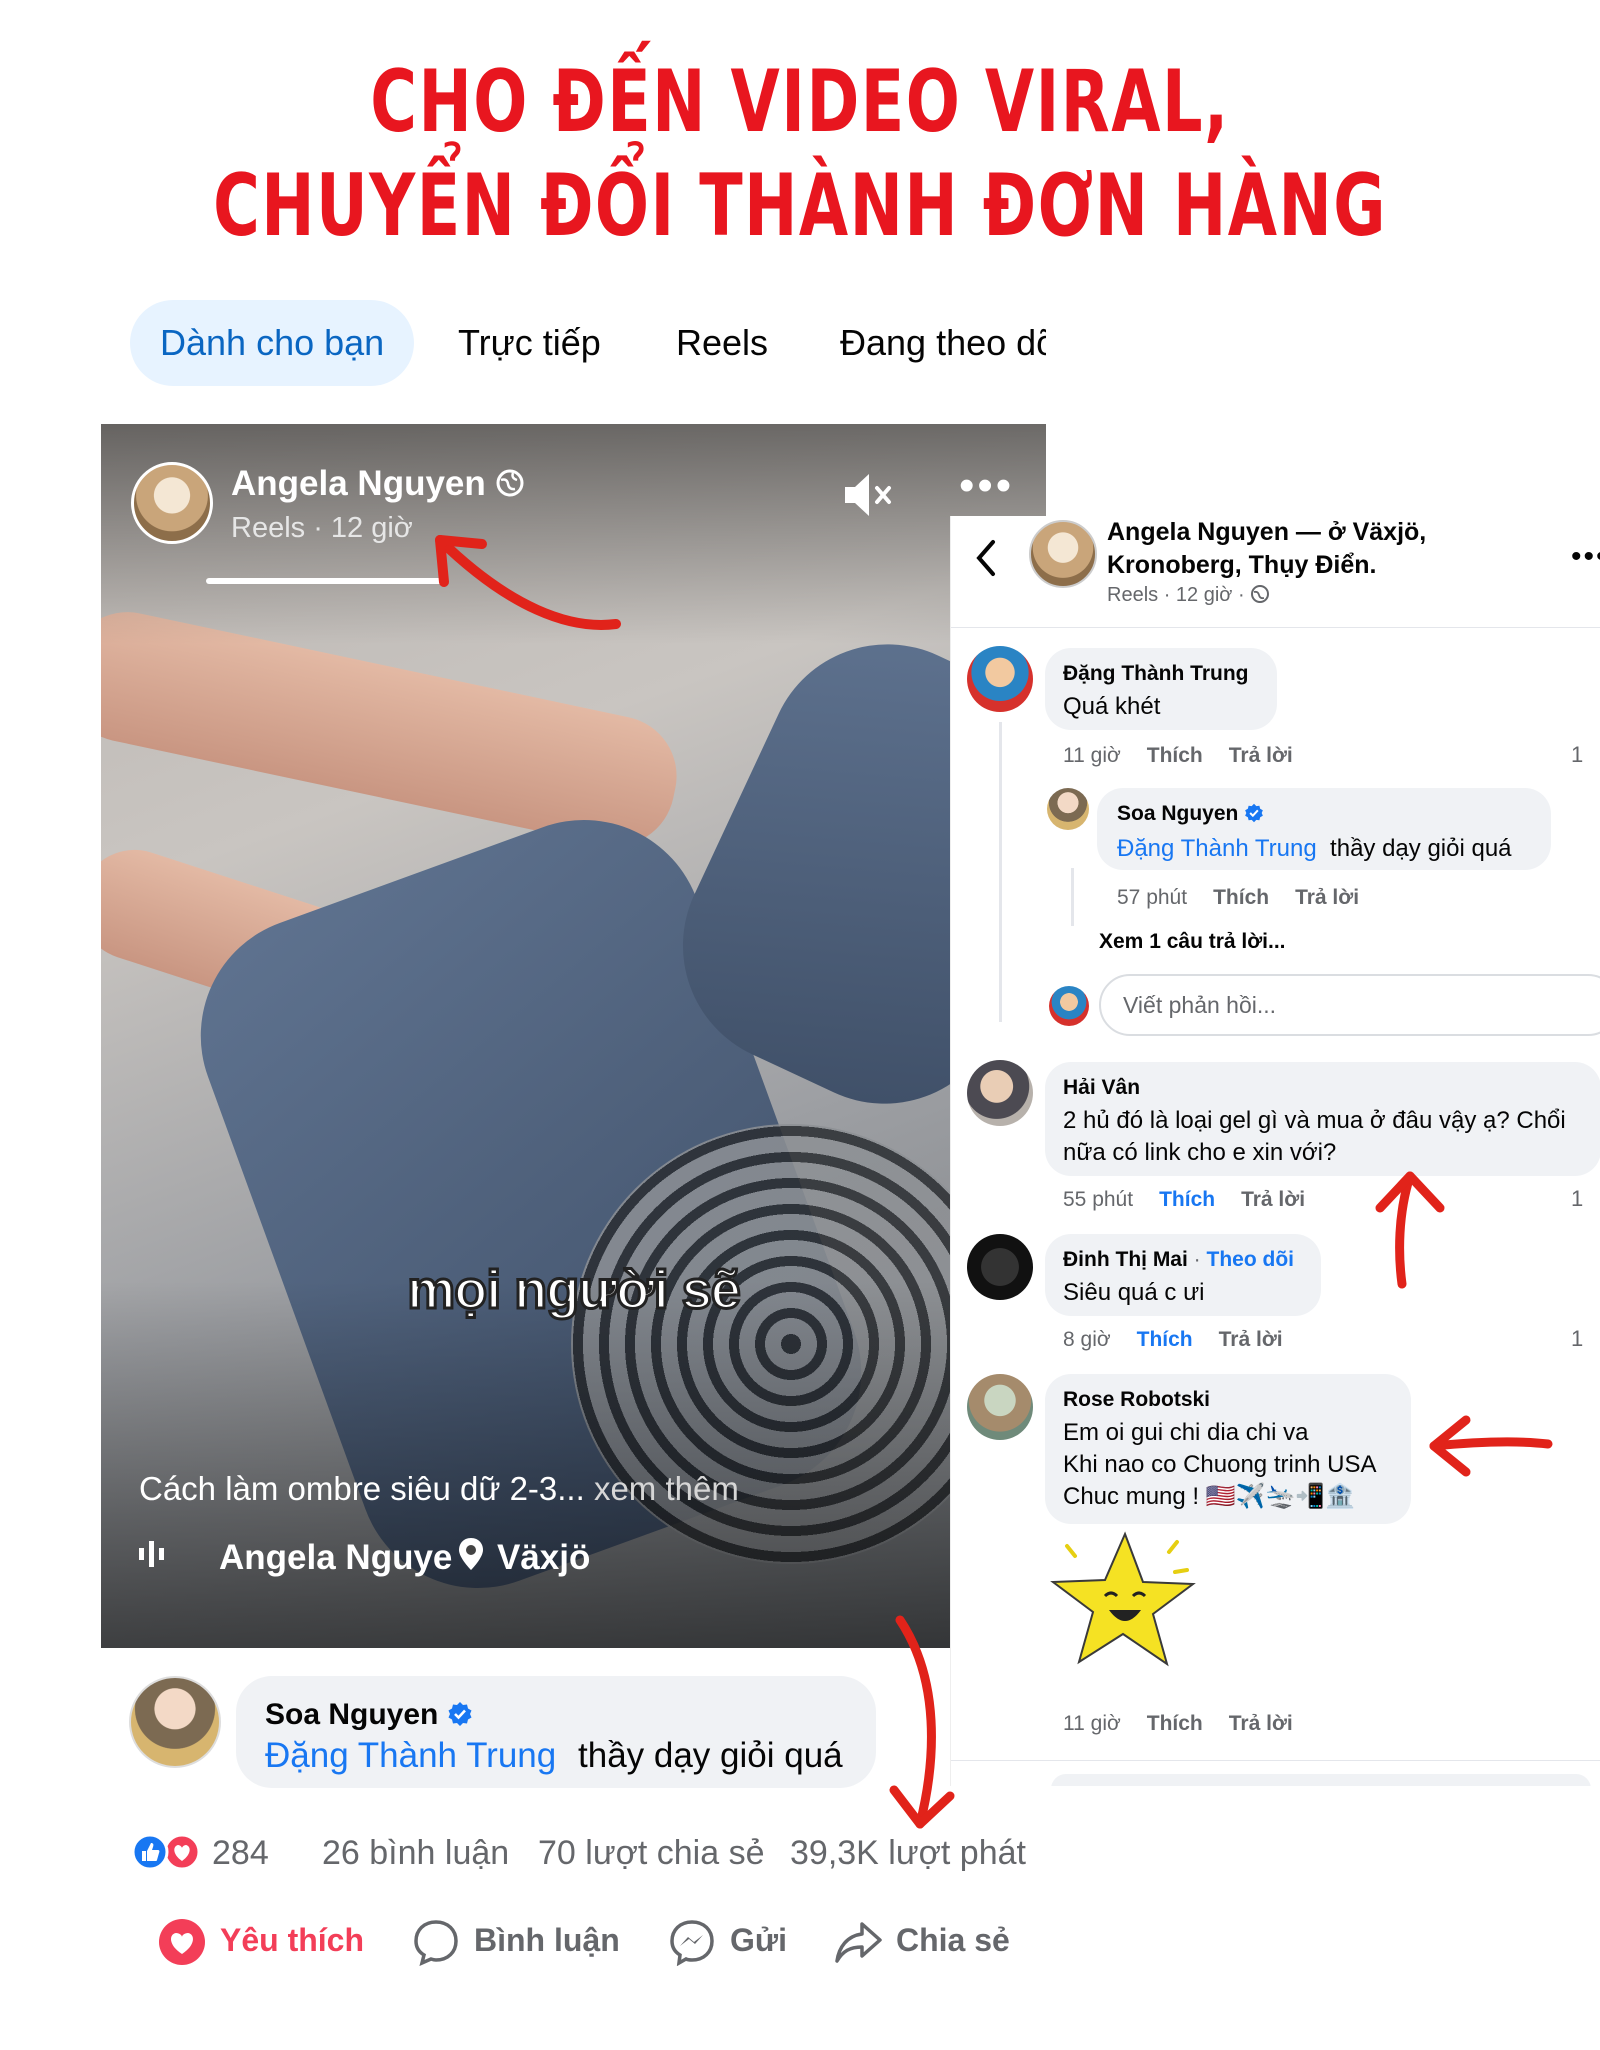 The image size is (1600, 2050). What do you see at coordinates (166, 1852) in the screenshot?
I see `reaction-icons` at bounding box center [166, 1852].